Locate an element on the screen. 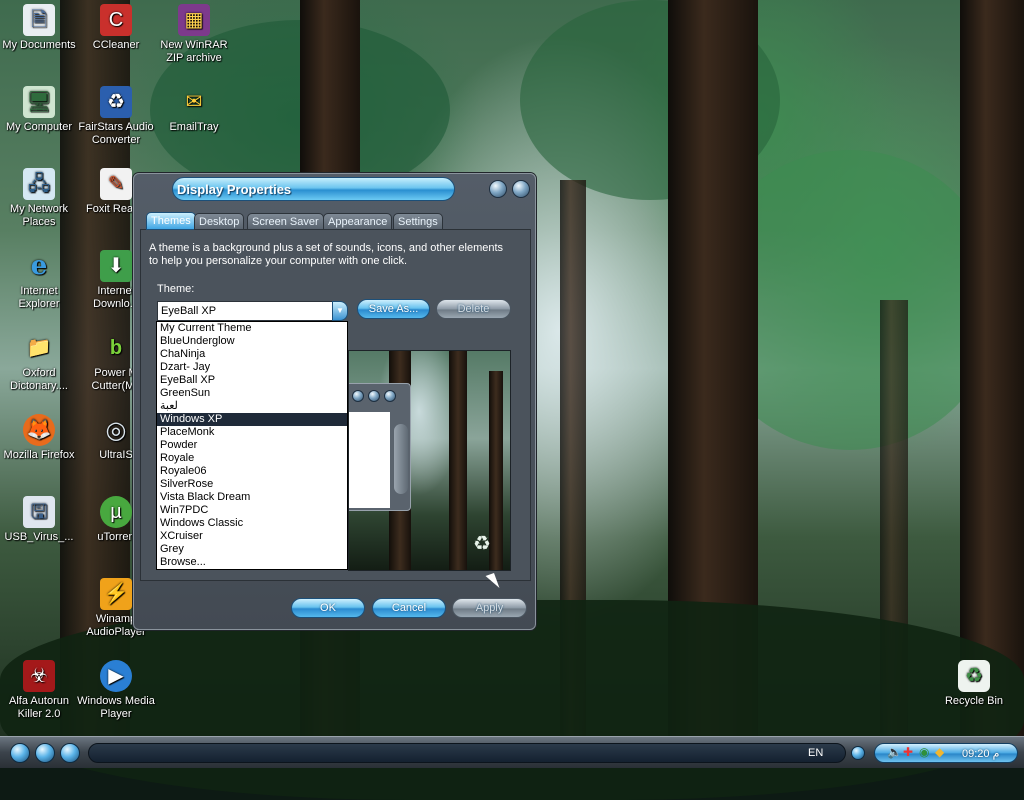  dropdown-item: XCruiser is located at coordinates (252, 536).